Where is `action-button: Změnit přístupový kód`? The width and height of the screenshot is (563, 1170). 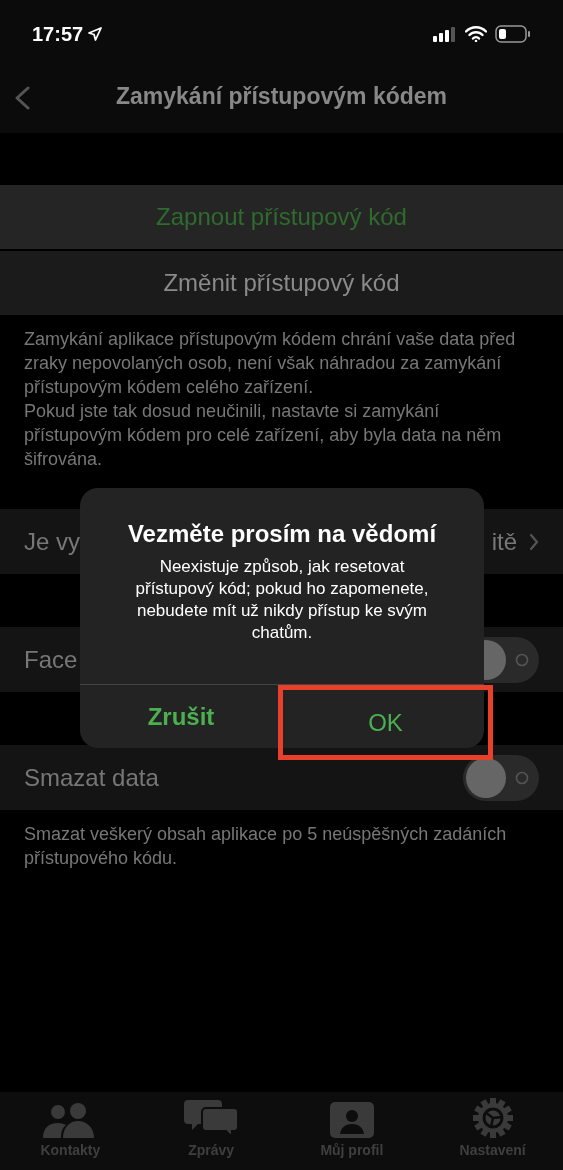 action-button: Změnit přístupový kód is located at coordinates (281, 283).